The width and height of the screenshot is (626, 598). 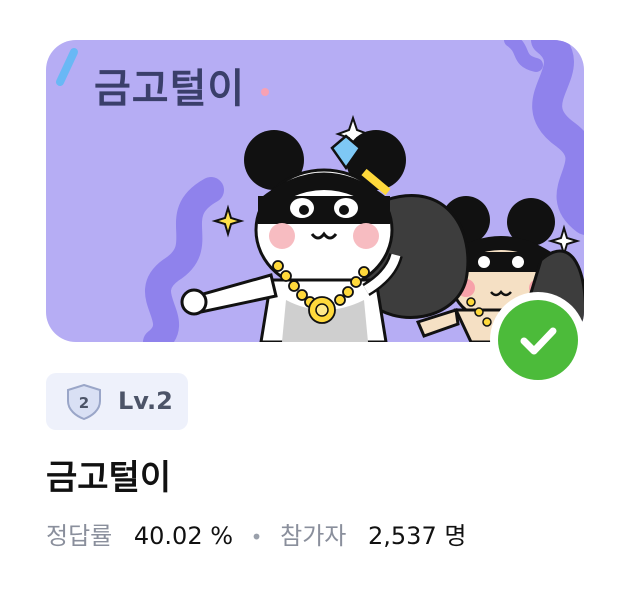 I want to click on level-badge-number: 2, so click(x=84, y=403).